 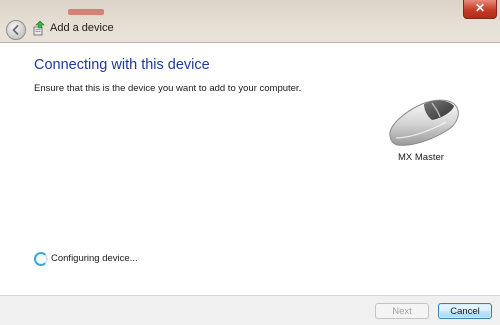 I want to click on next-button: Next, so click(x=402, y=311).